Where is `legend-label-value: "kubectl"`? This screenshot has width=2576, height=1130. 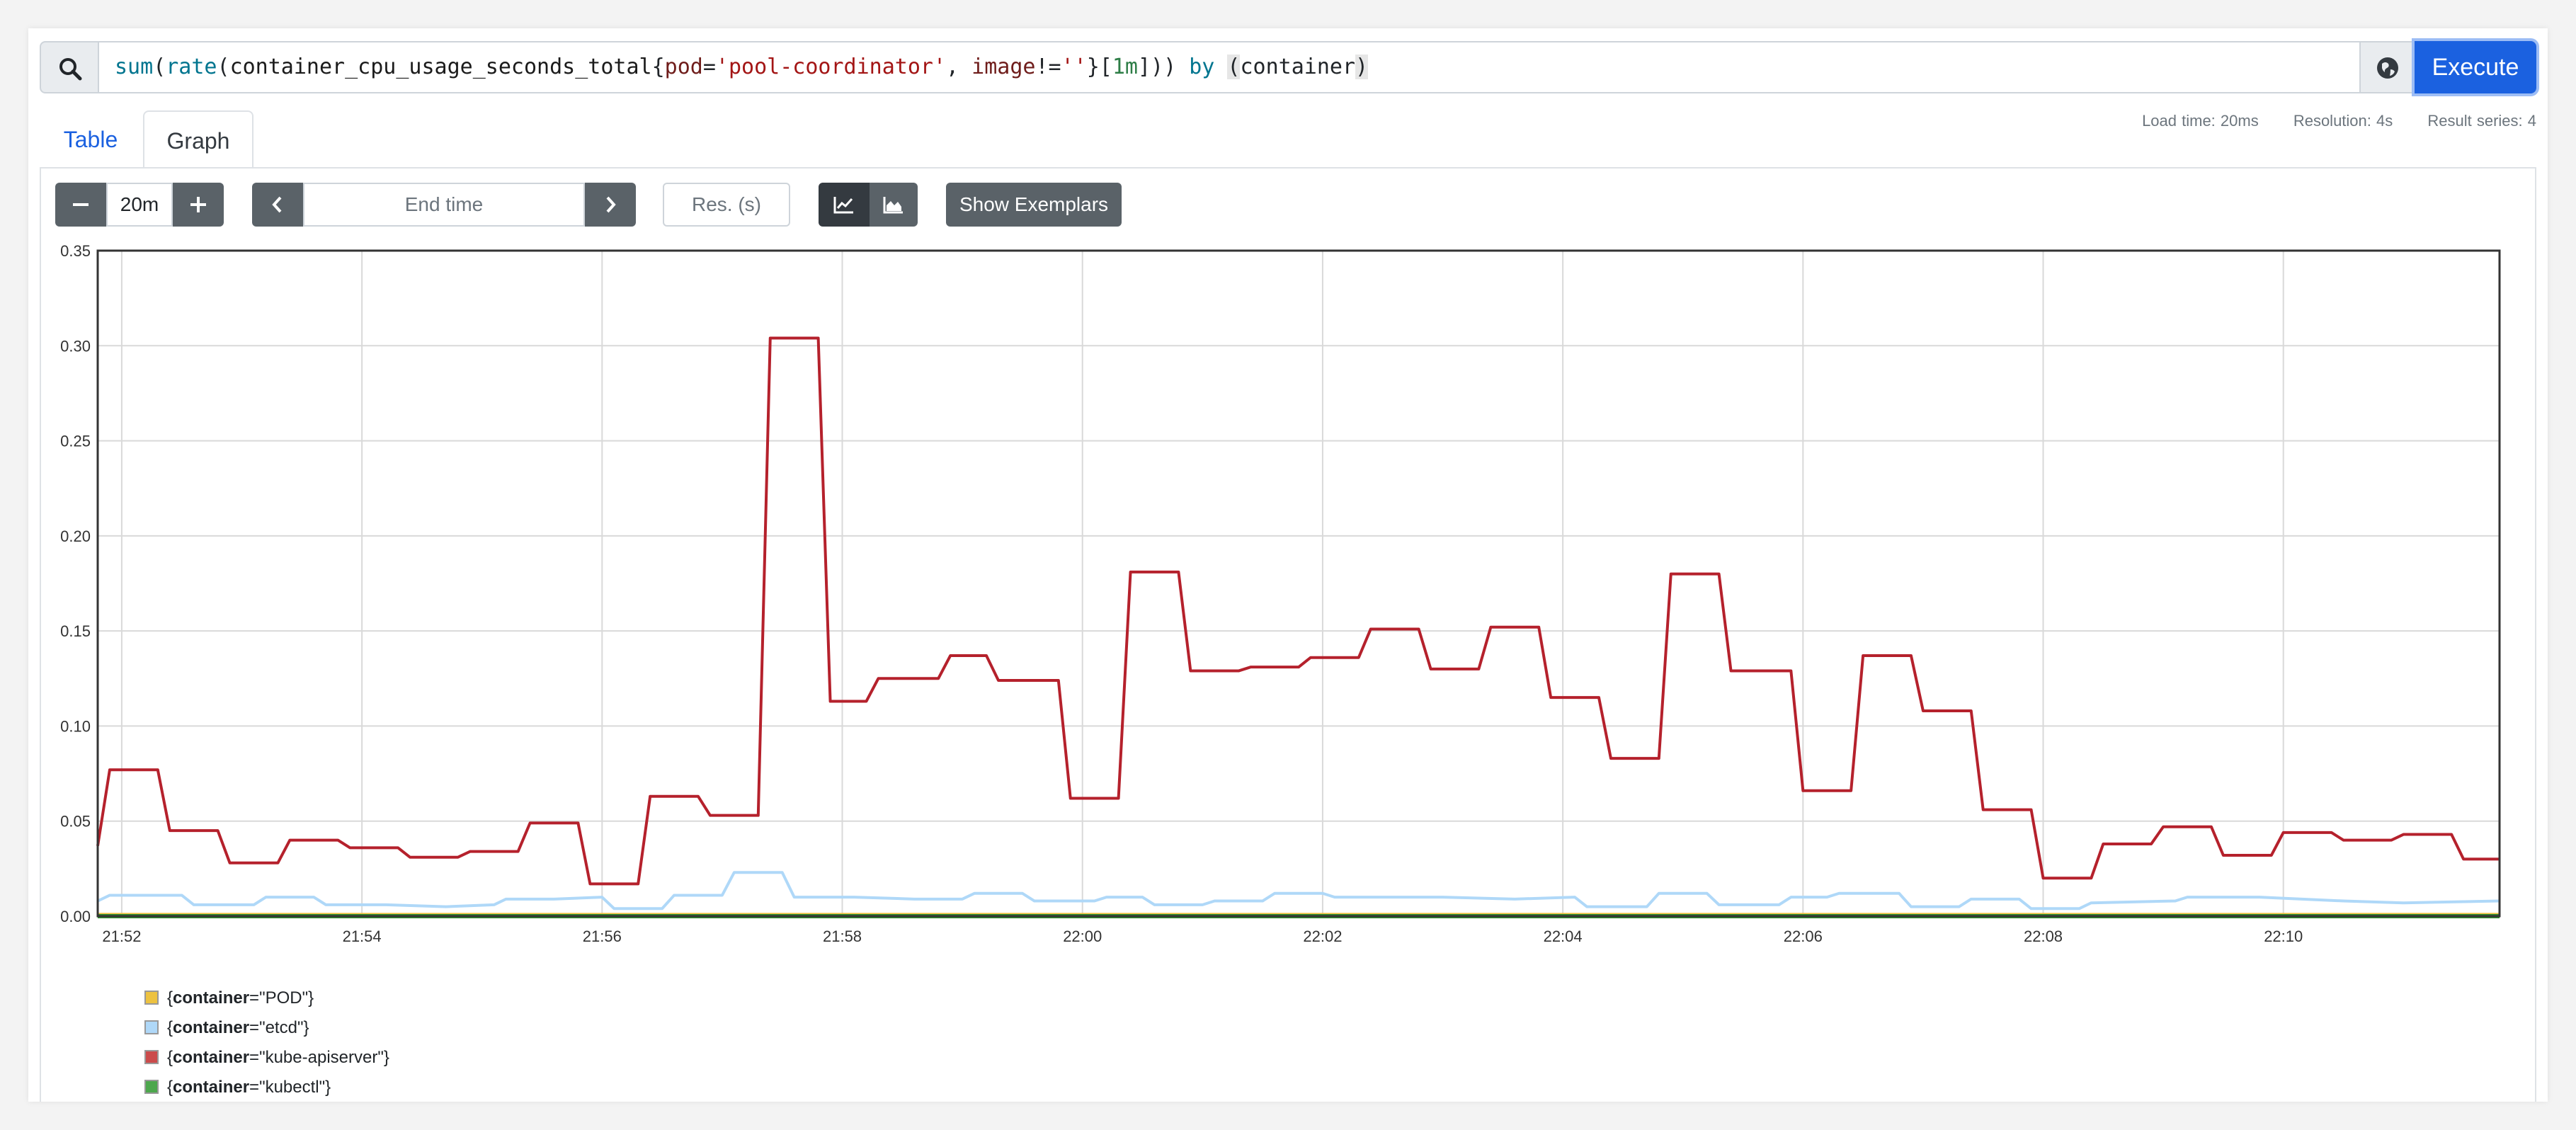 legend-label-value: "kubectl" is located at coordinates (292, 1087).